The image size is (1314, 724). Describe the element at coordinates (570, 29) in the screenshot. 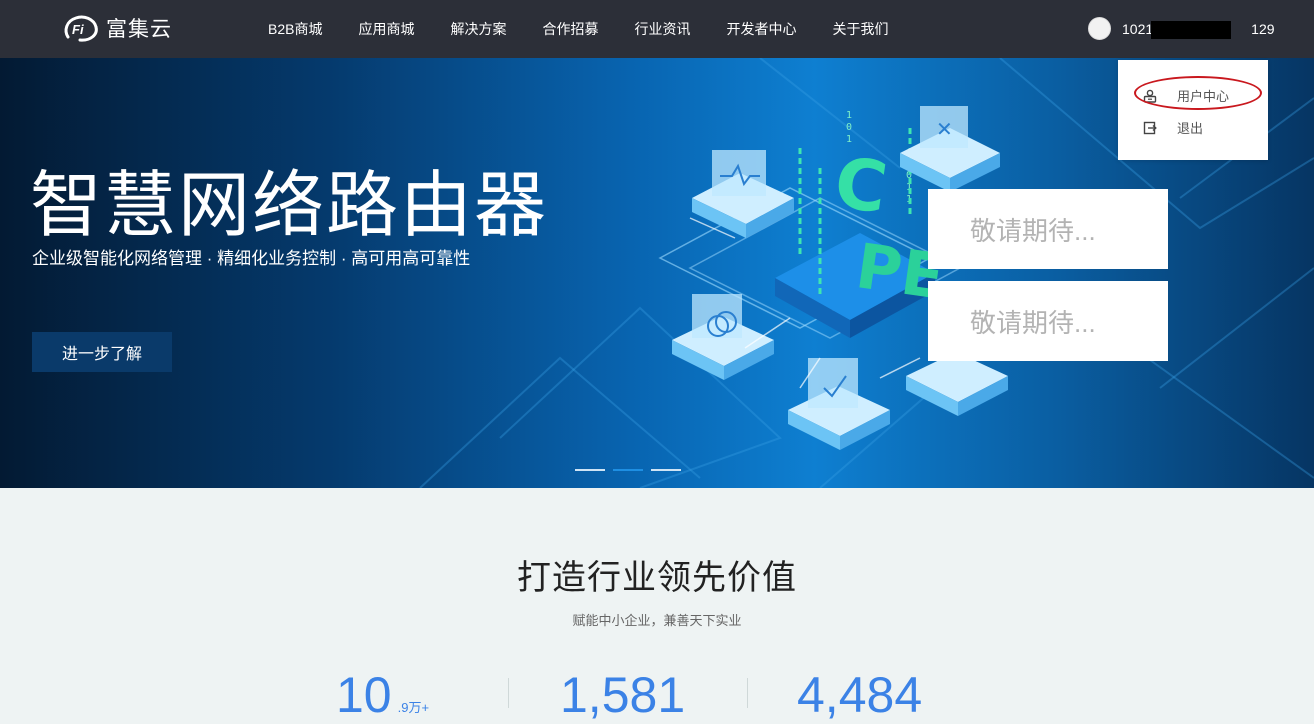

I see `nav-partner-recruit: 合作招募` at that location.